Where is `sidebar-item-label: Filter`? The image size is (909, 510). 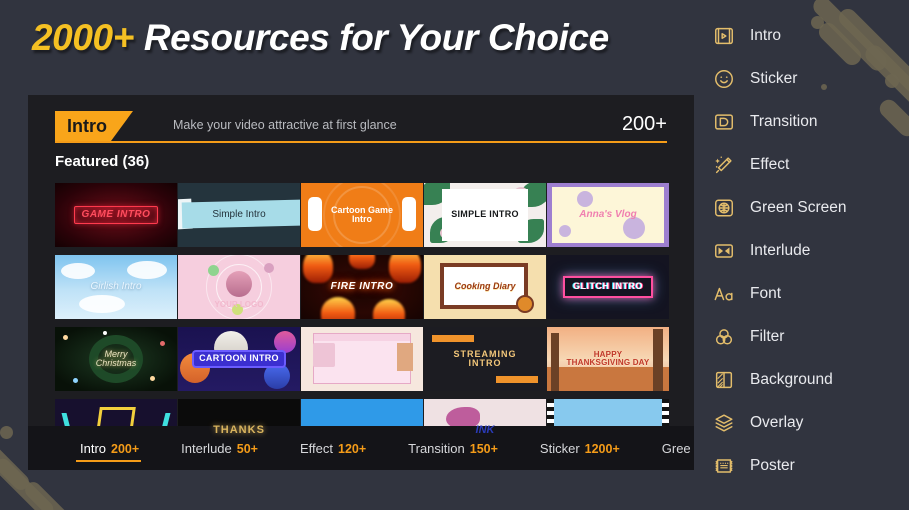
sidebar-item-label: Filter is located at coordinates (767, 336).